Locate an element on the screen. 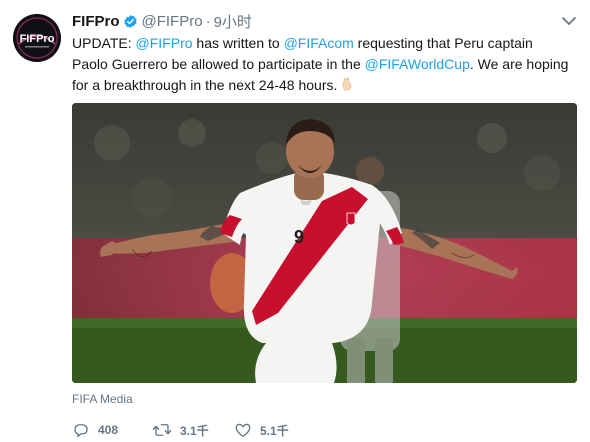 This screenshot has height=442, width=590. tweet-timestamp: 9小时 is located at coordinates (233, 21).